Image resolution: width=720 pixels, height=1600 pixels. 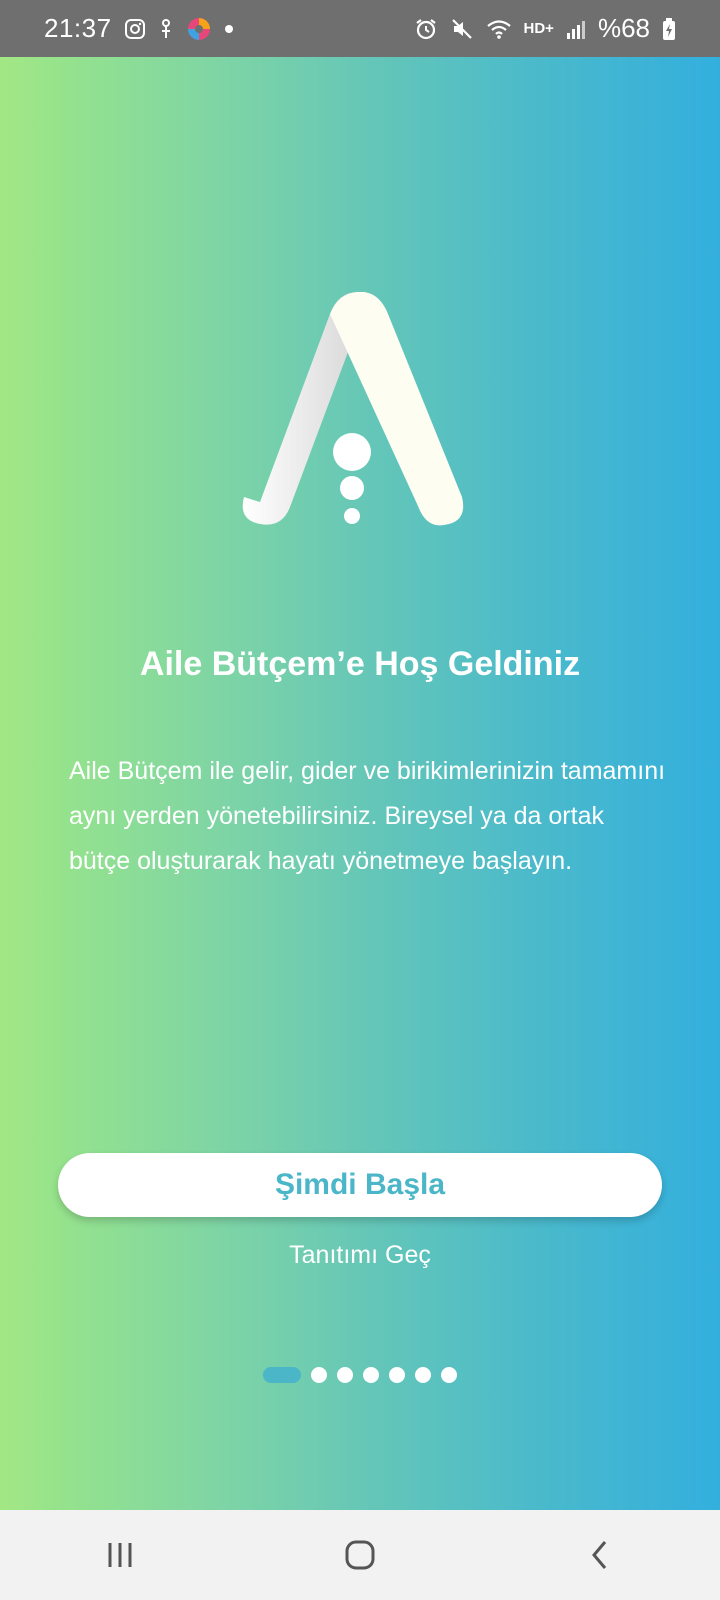 I want to click on wifi-icon, so click(x=499, y=29).